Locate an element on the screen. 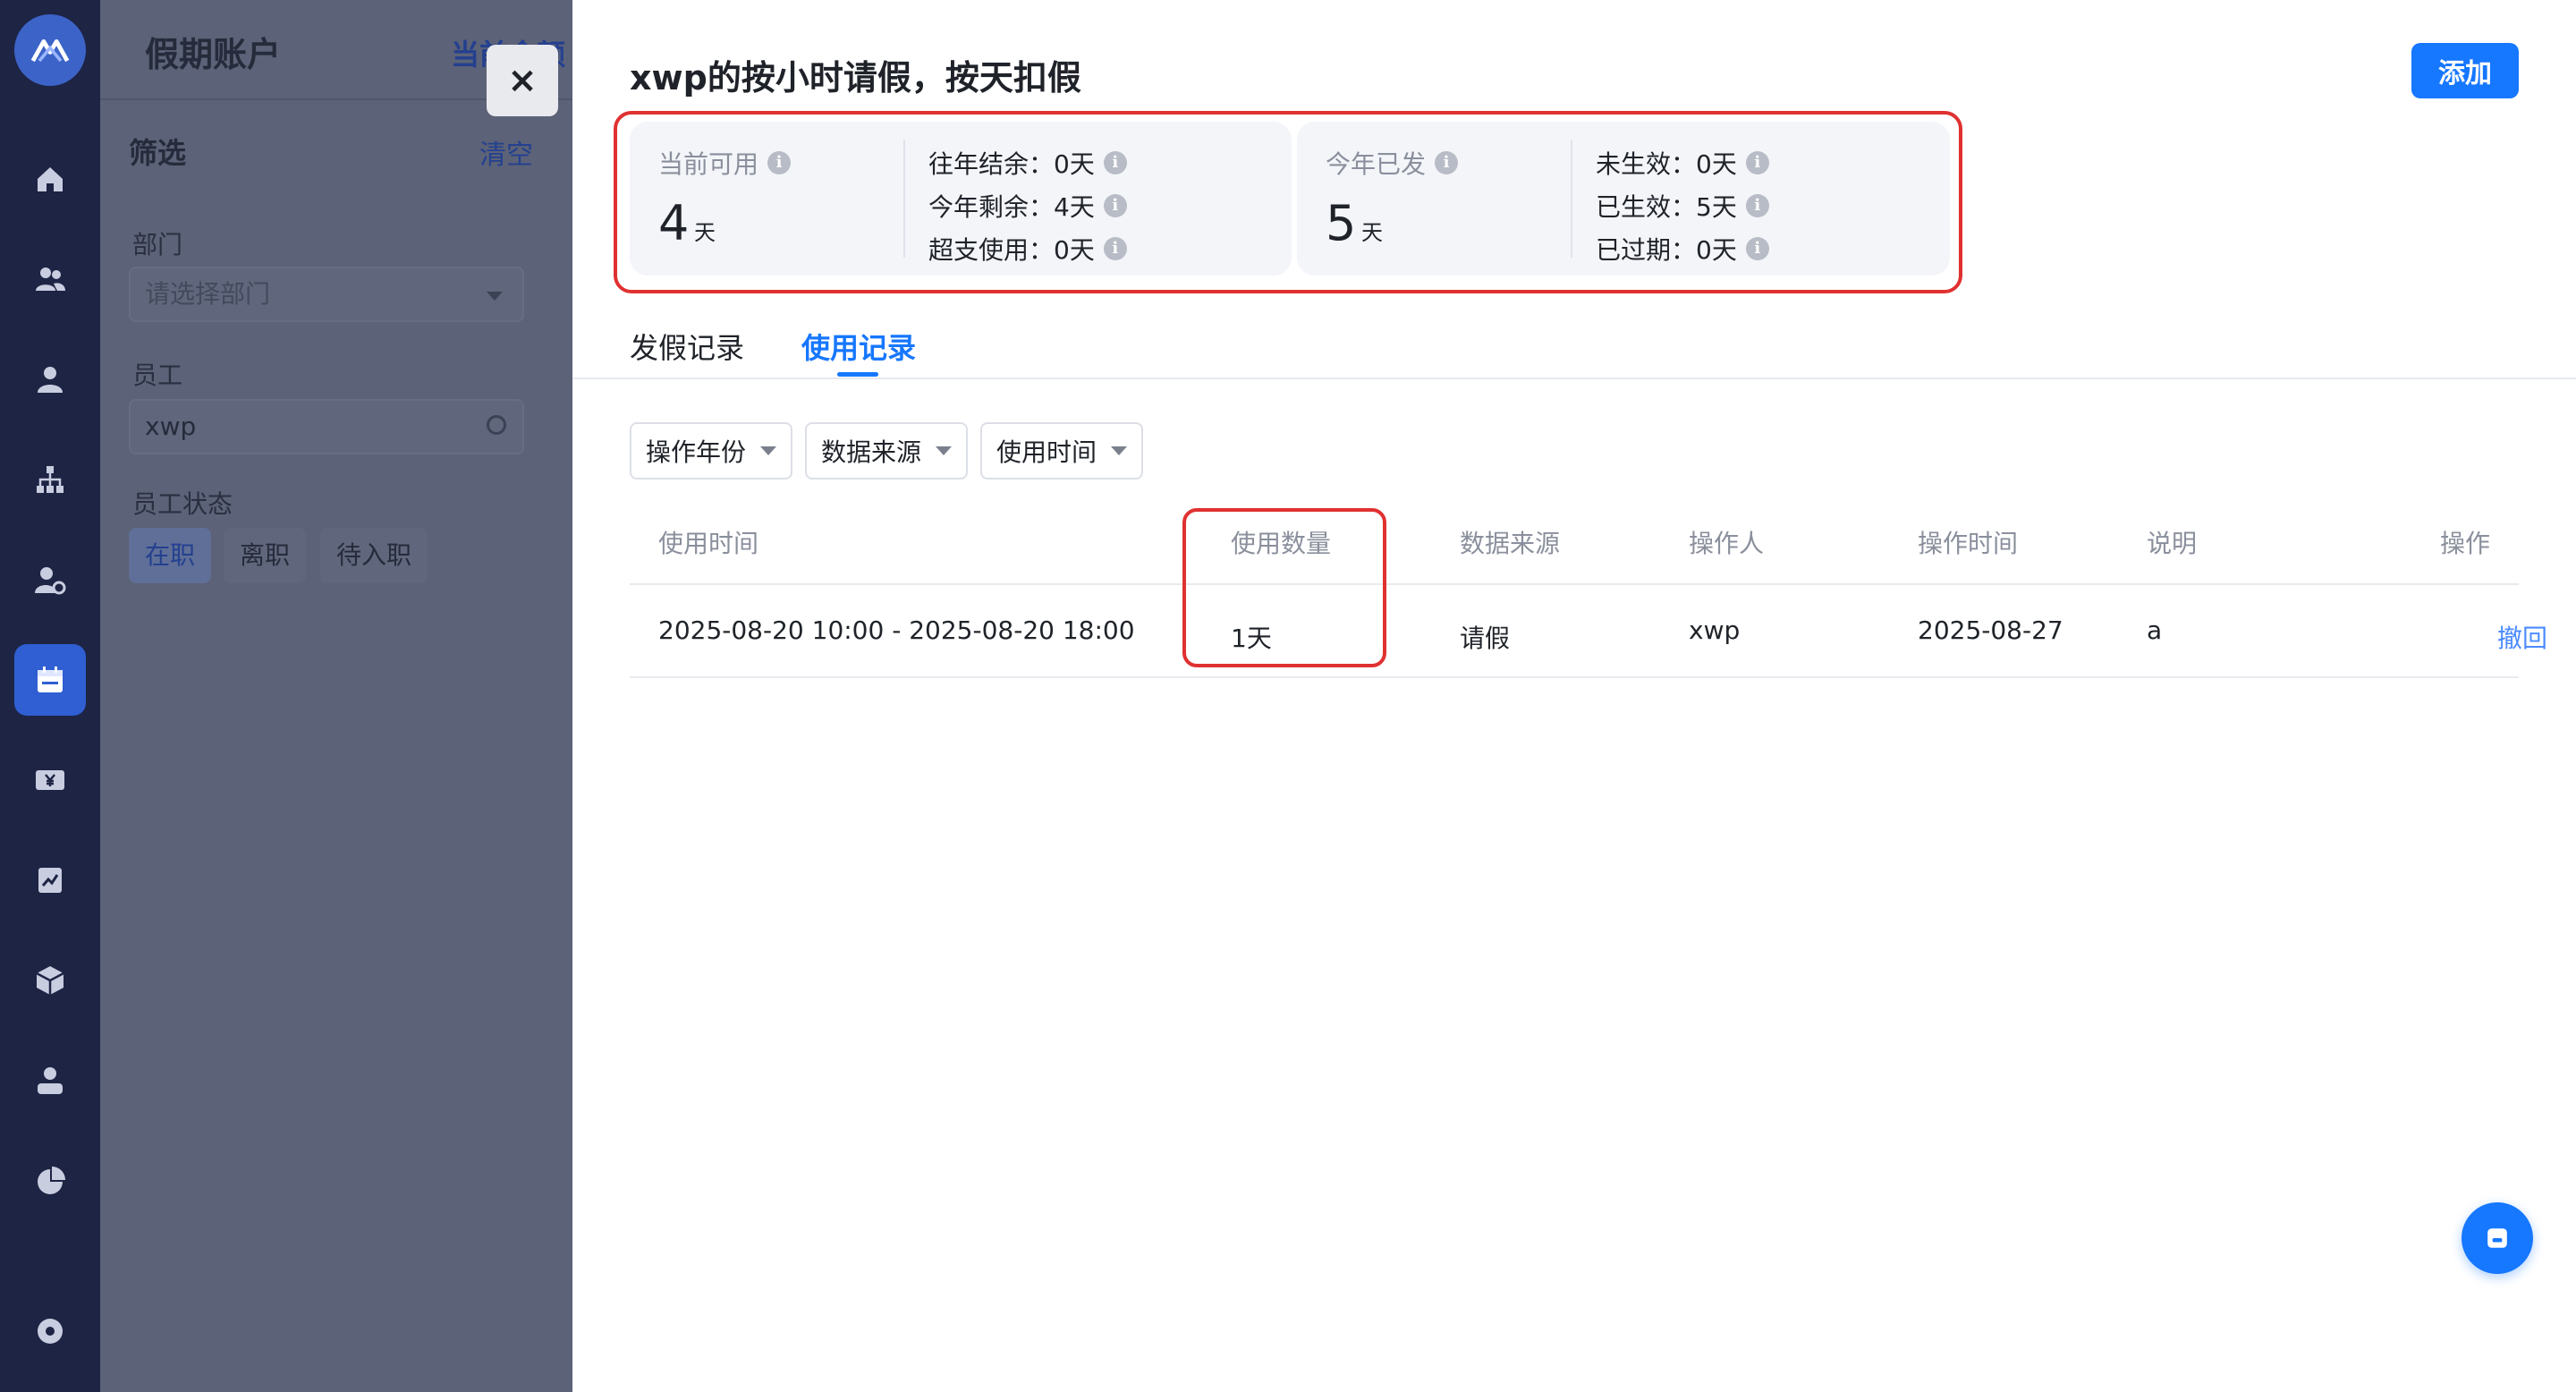 This screenshot has height=1392, width=2576. box-icon is located at coordinates (50, 980).